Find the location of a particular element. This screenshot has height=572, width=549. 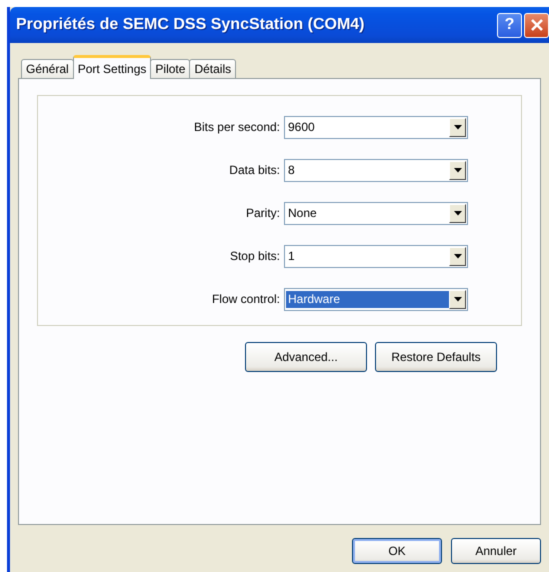

field-label: Data bits: is located at coordinates (254, 170).